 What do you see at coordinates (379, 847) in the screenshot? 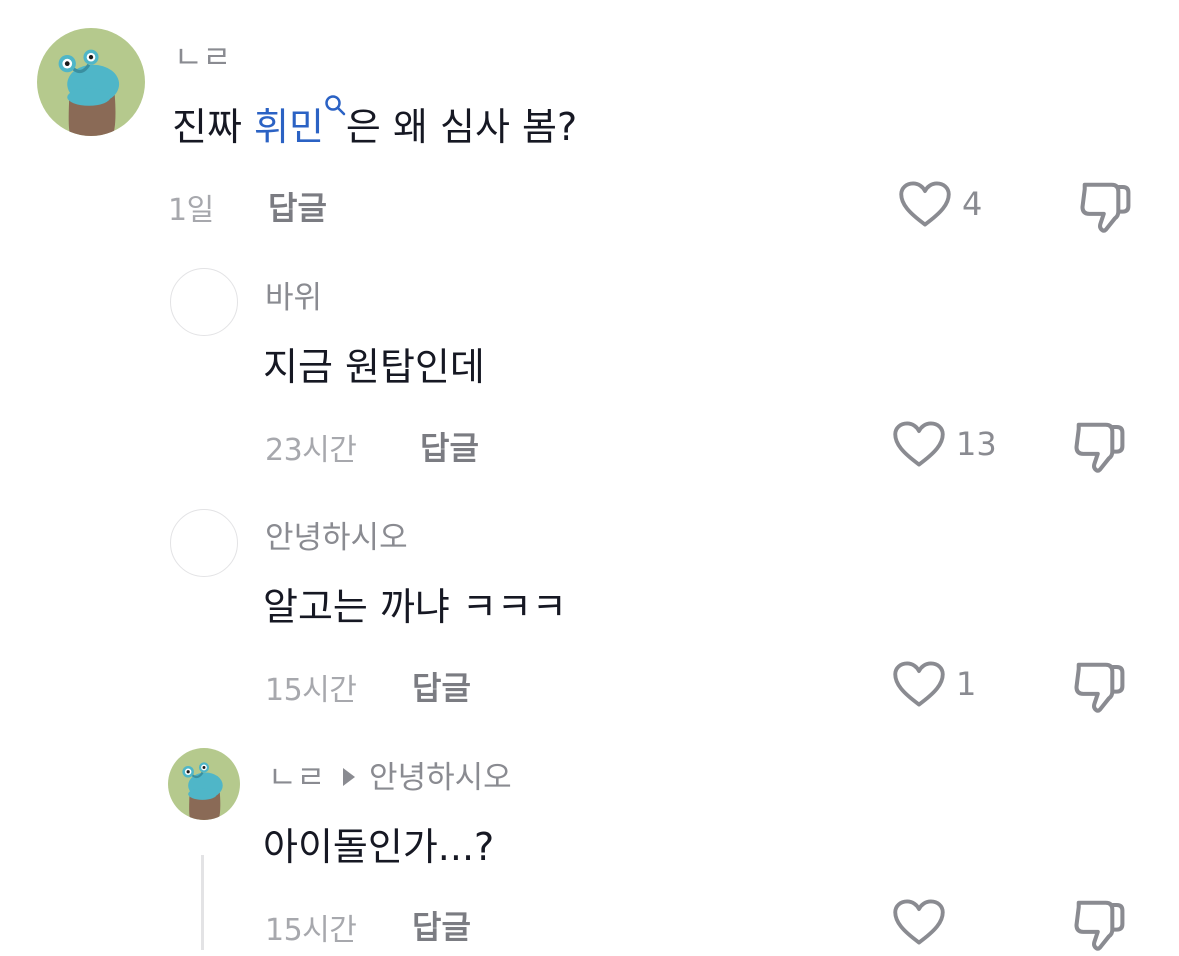
I see `comment-text: 아이돌인가...?` at bounding box center [379, 847].